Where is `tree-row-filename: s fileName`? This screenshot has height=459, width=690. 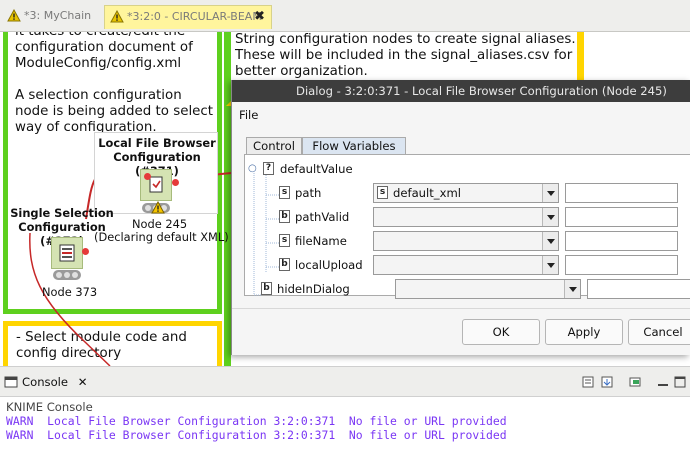
tree-row-filename: s fileName is located at coordinates (329, 241).